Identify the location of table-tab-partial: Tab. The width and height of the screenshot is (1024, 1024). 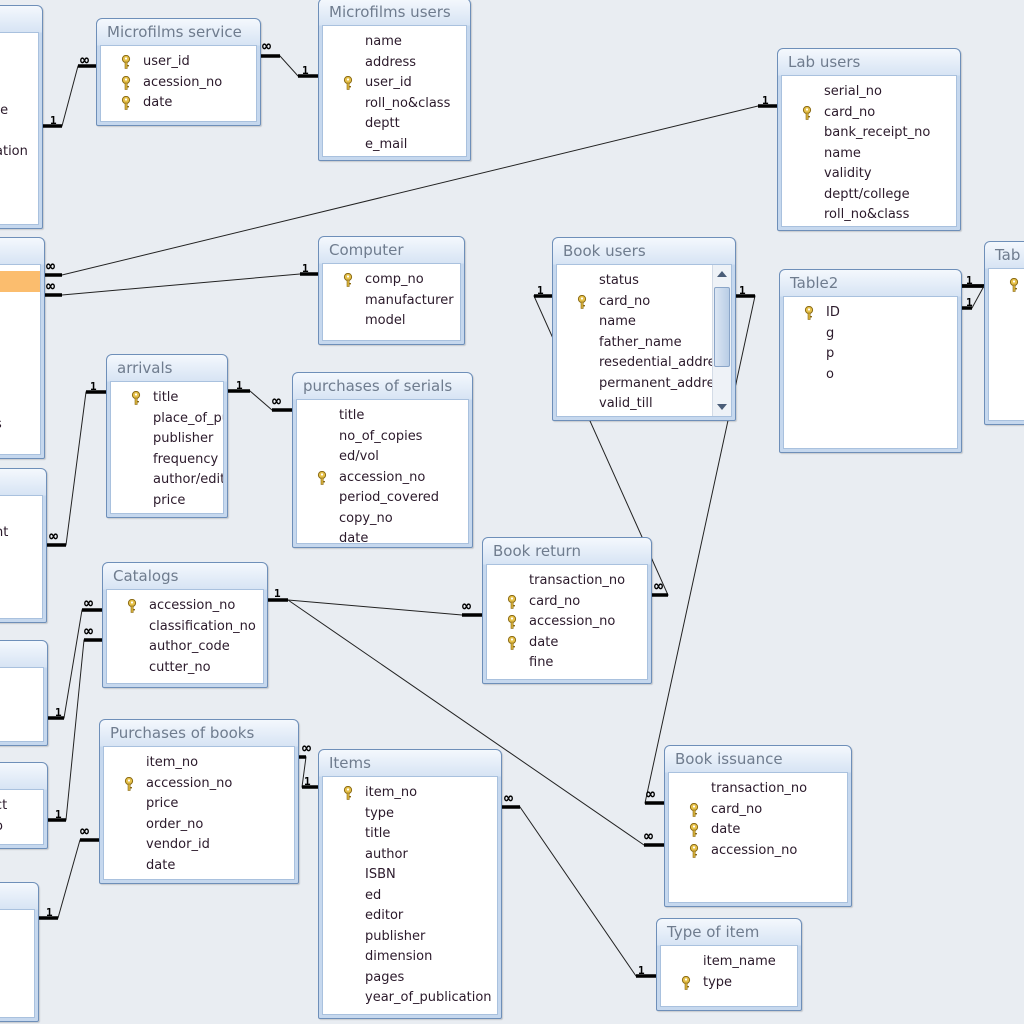
(1004, 333).